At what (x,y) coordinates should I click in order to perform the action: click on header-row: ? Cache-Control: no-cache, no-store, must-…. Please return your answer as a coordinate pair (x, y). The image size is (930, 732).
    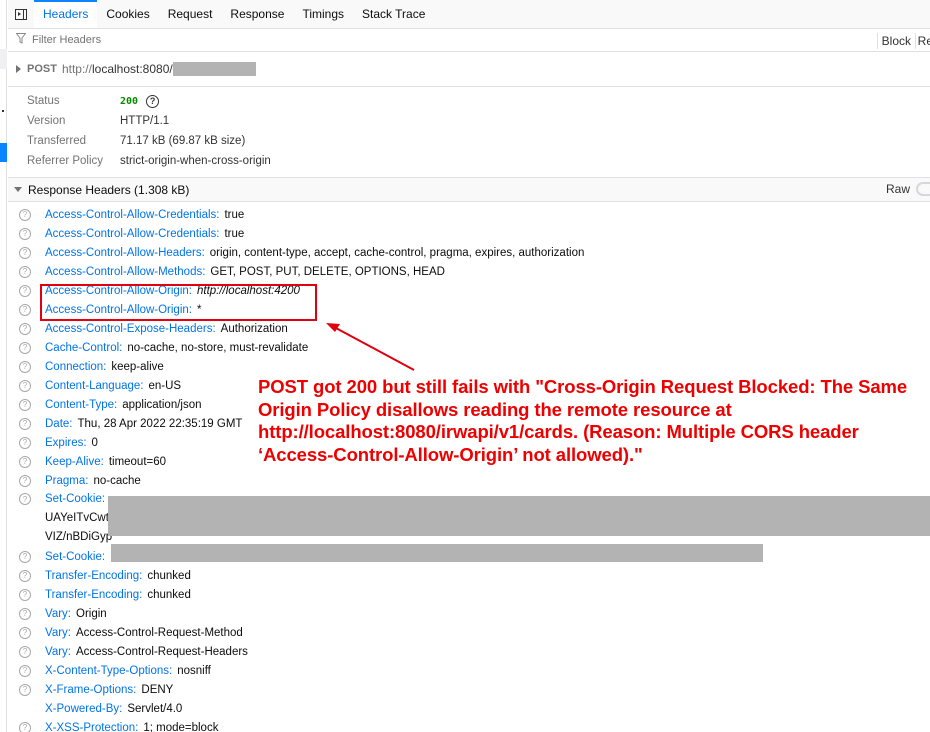
    Looking at the image, I should click on (469, 347).